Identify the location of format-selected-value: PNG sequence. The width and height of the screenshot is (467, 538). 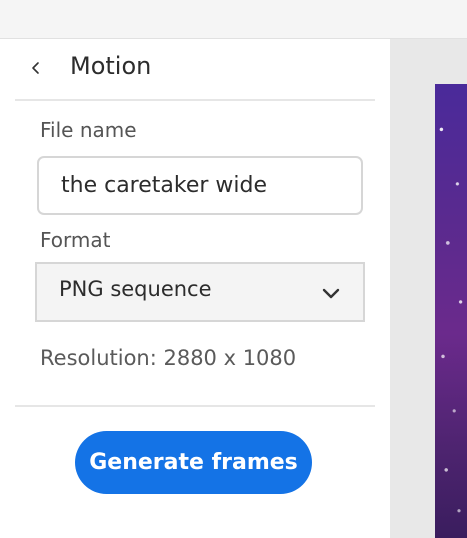
(135, 289).